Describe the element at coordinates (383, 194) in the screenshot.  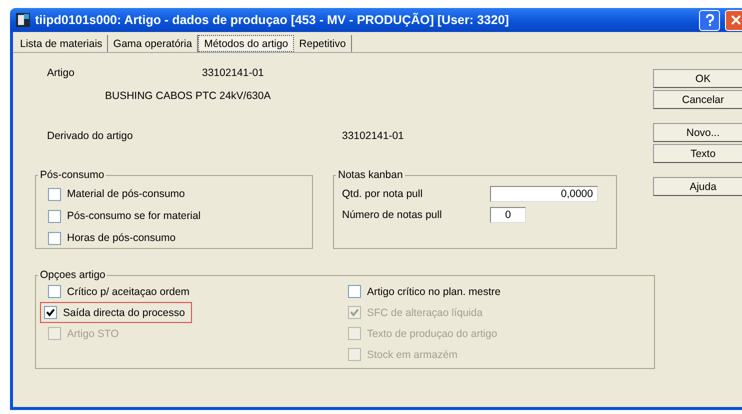
I see `field-label: Qtd. por nota pull` at that location.